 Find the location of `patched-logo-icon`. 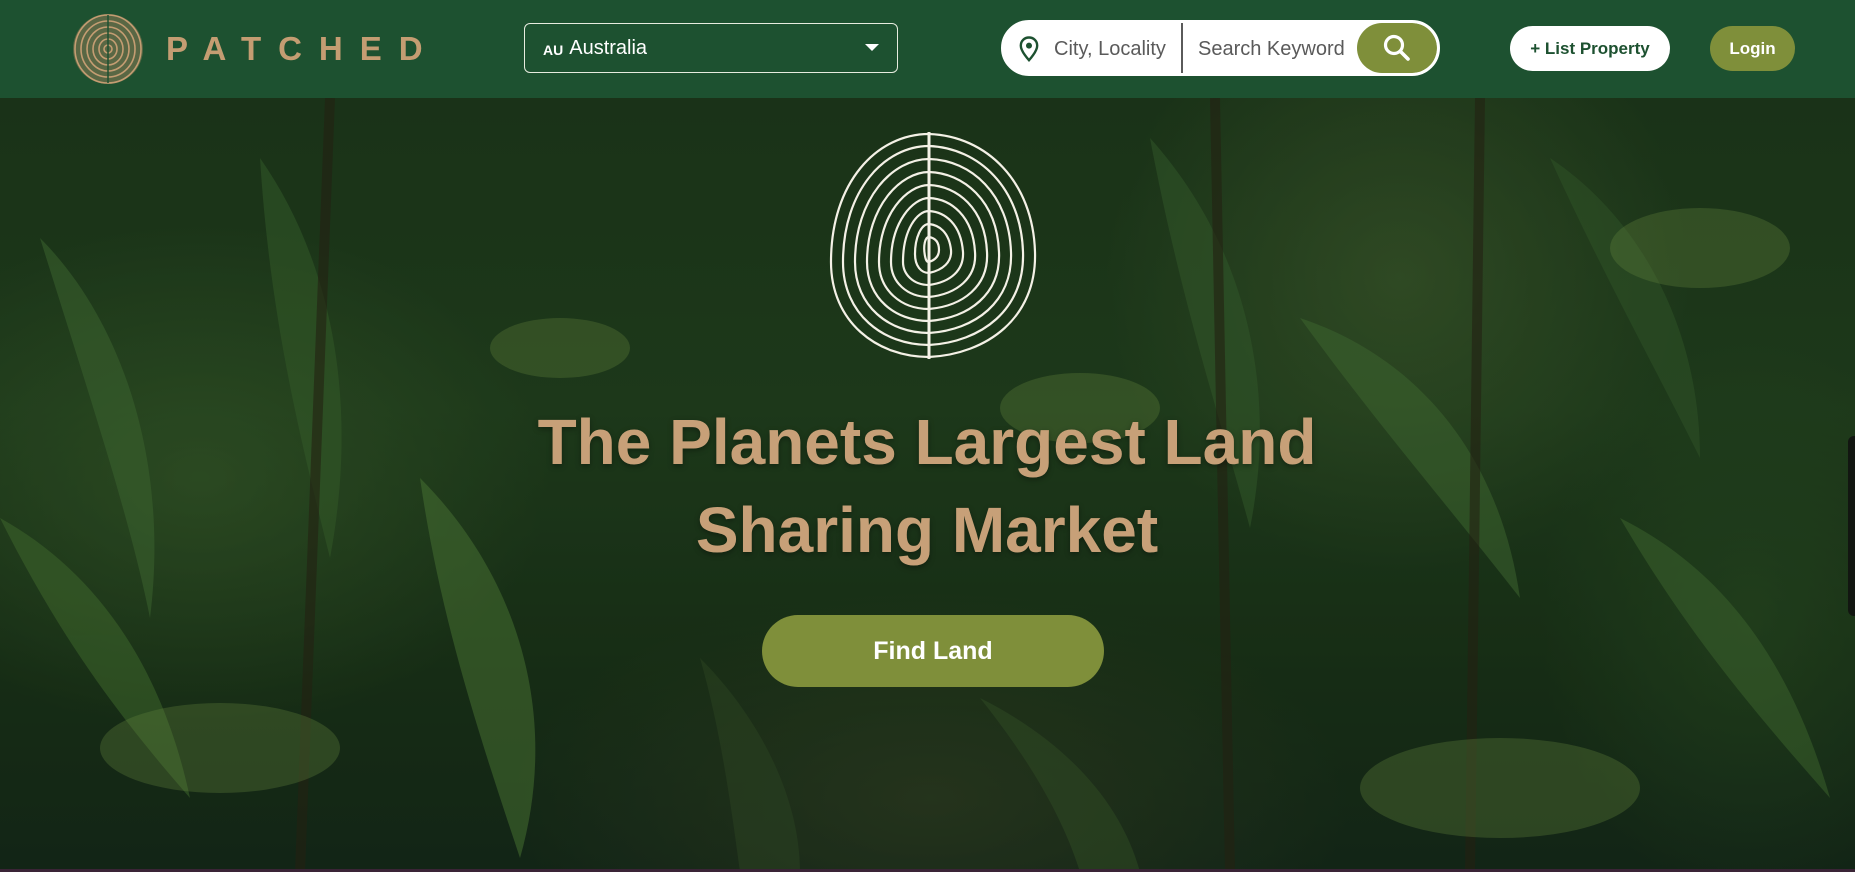

patched-logo-icon is located at coordinates (108, 49).